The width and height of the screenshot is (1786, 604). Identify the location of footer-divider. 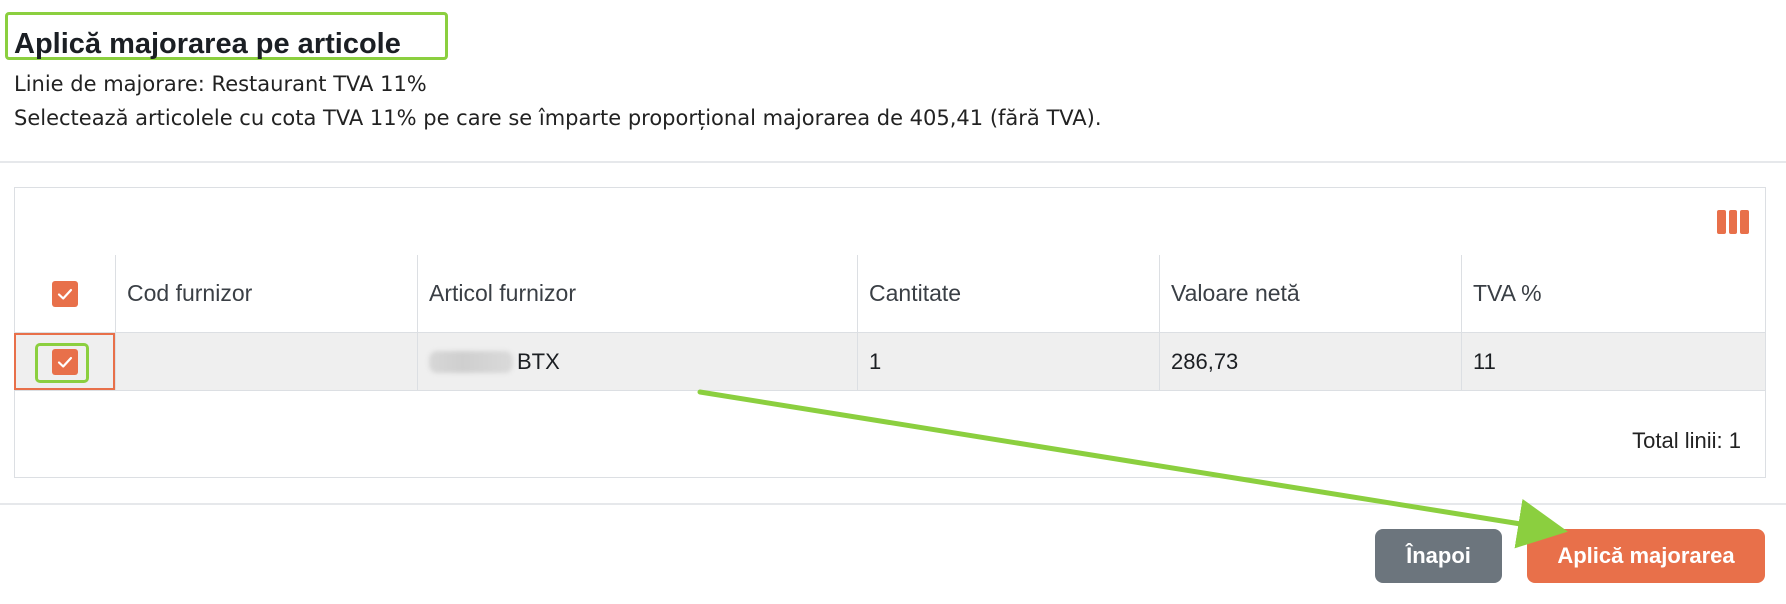
(893, 504).